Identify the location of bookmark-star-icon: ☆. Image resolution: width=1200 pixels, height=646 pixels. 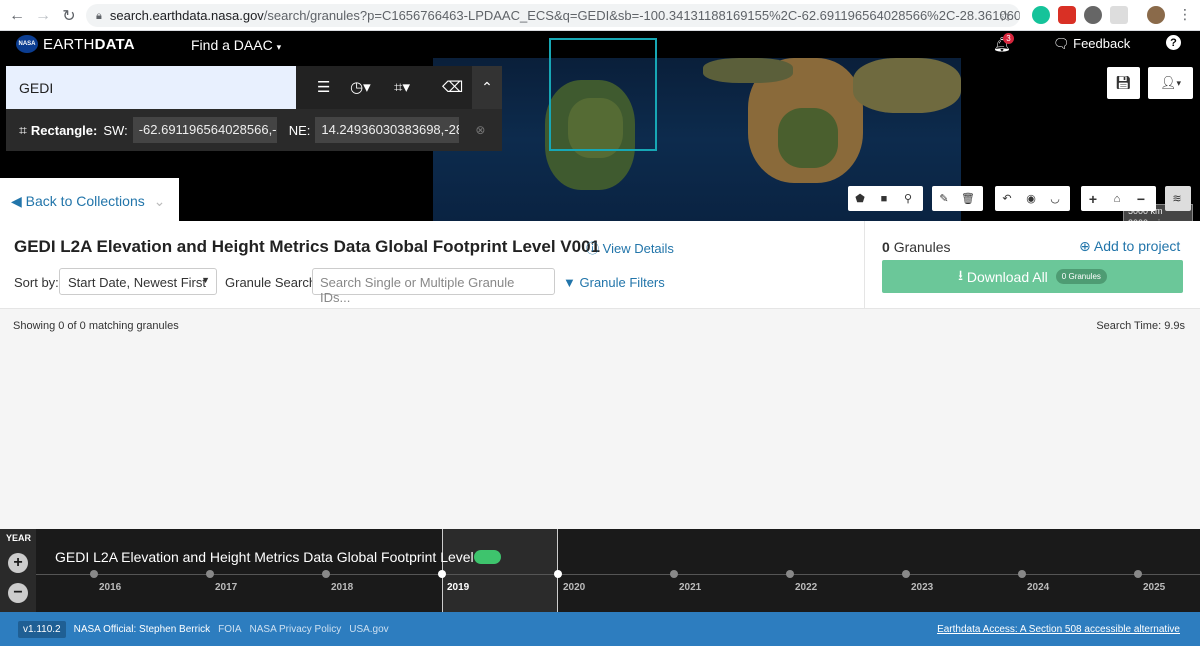
(1005, 16).